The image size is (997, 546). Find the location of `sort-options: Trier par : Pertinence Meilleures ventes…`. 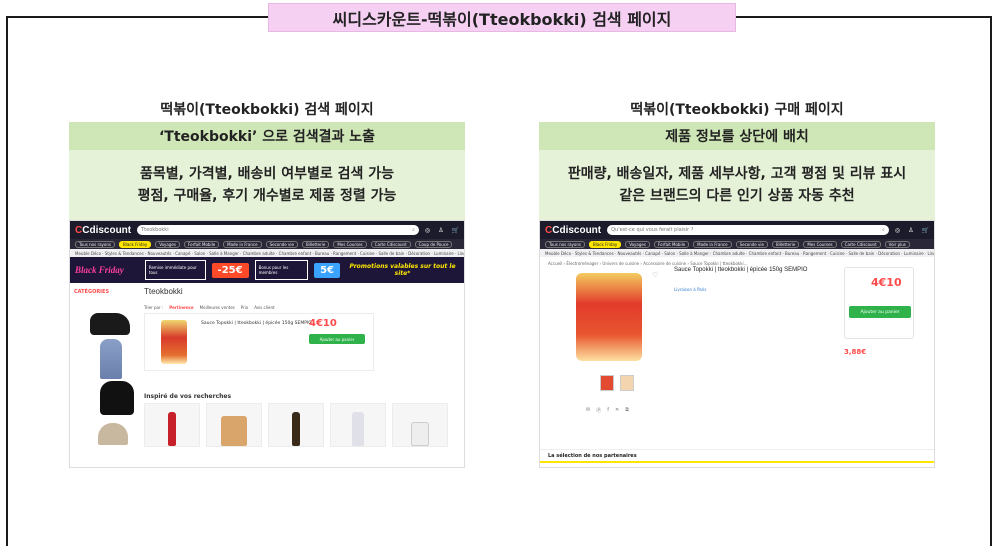

sort-options: Trier par : Pertinence Meilleures ventes… is located at coordinates (209, 307).